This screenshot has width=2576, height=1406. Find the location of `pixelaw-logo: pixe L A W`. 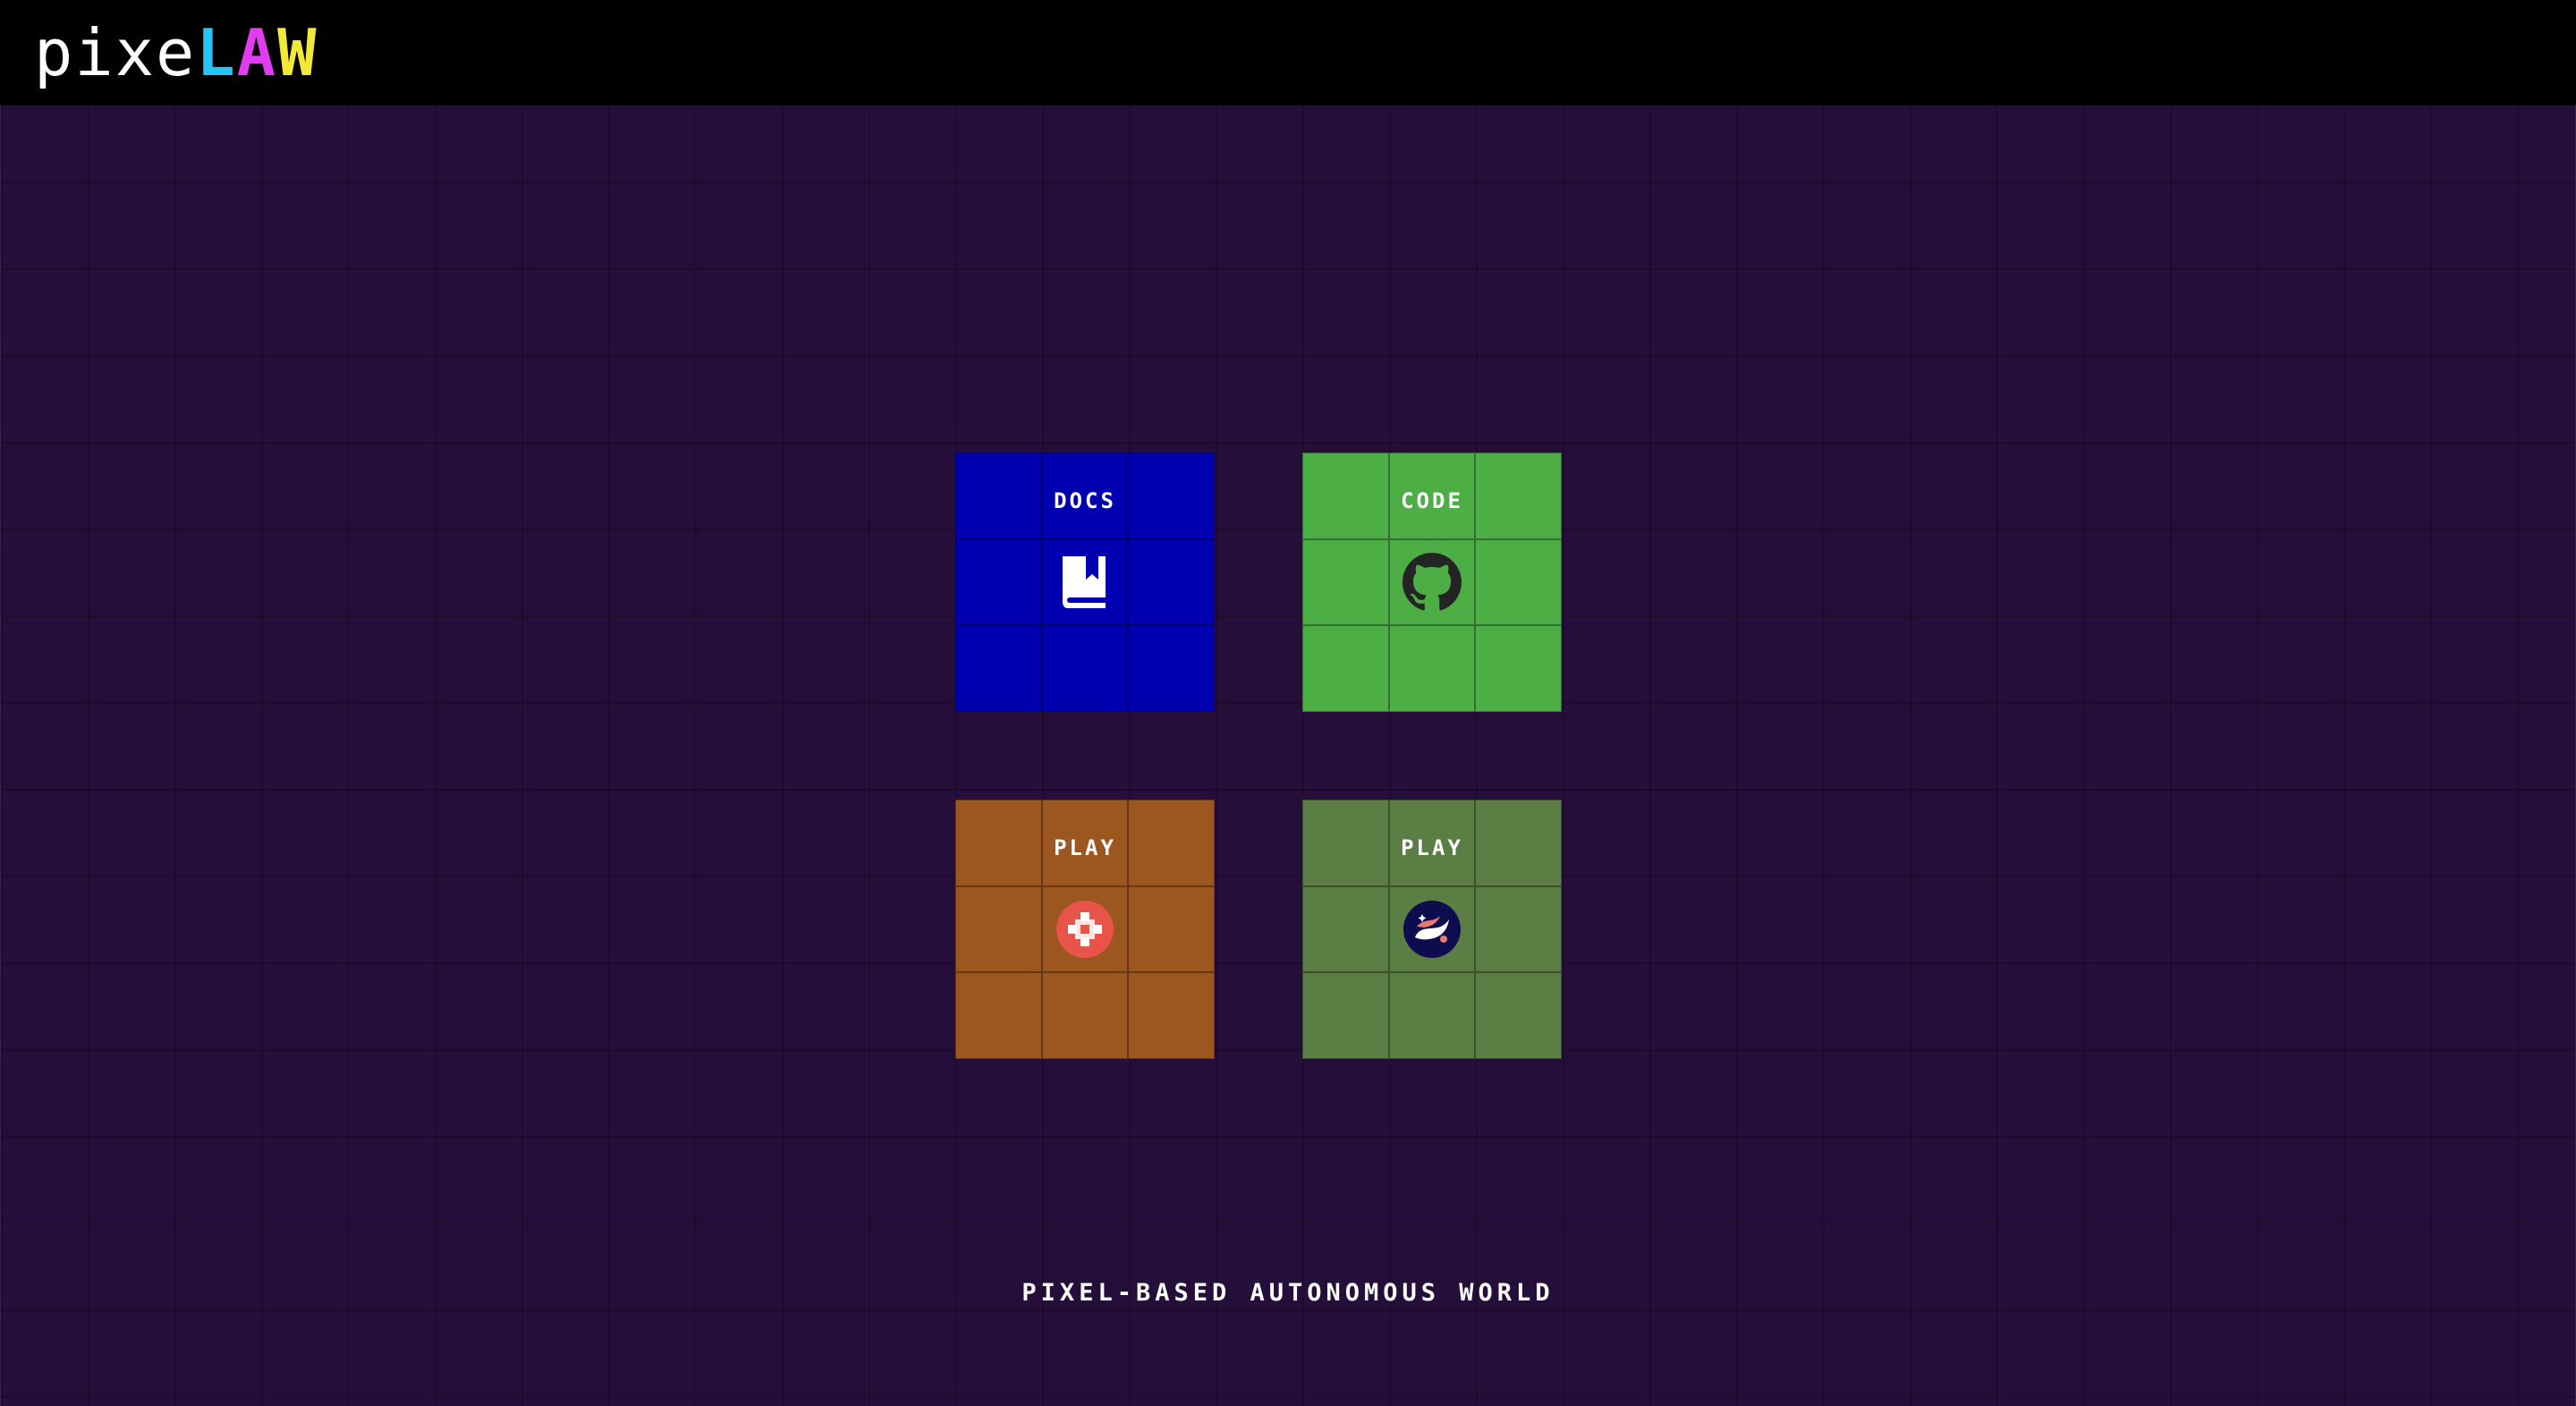

pixelaw-logo: pixe L A W is located at coordinates (176, 53).